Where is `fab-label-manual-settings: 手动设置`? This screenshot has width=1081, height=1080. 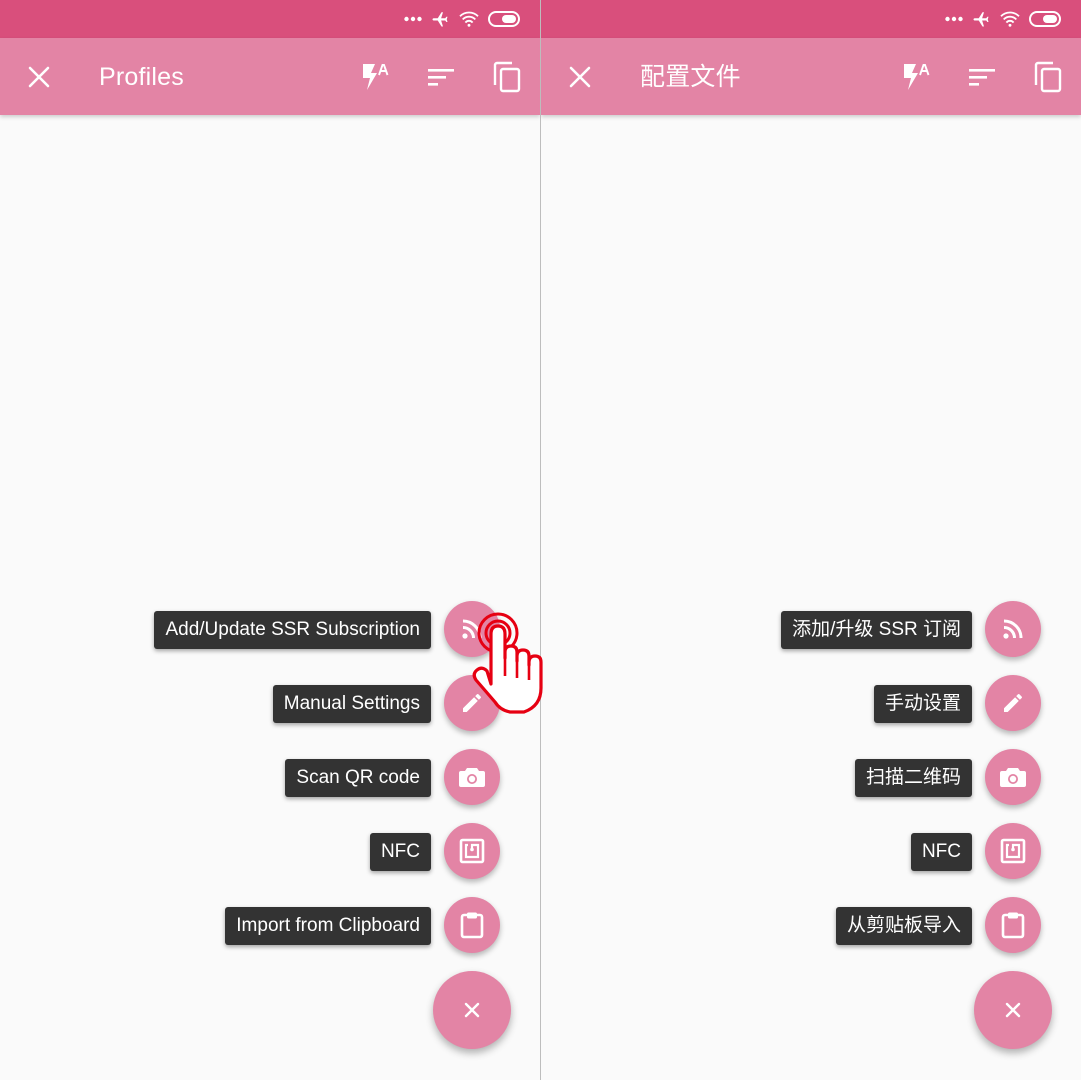
fab-label-manual-settings: 手动设置 is located at coordinates (922, 704).